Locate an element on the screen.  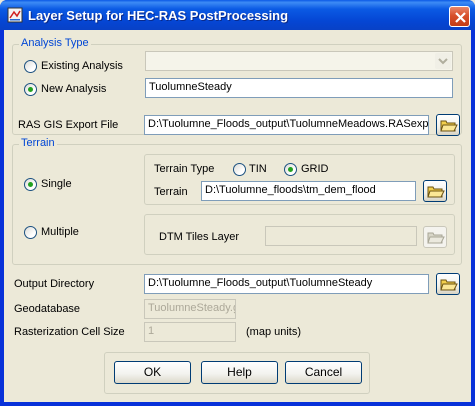
dtm-tiles-browse-button is located at coordinates (435, 237).